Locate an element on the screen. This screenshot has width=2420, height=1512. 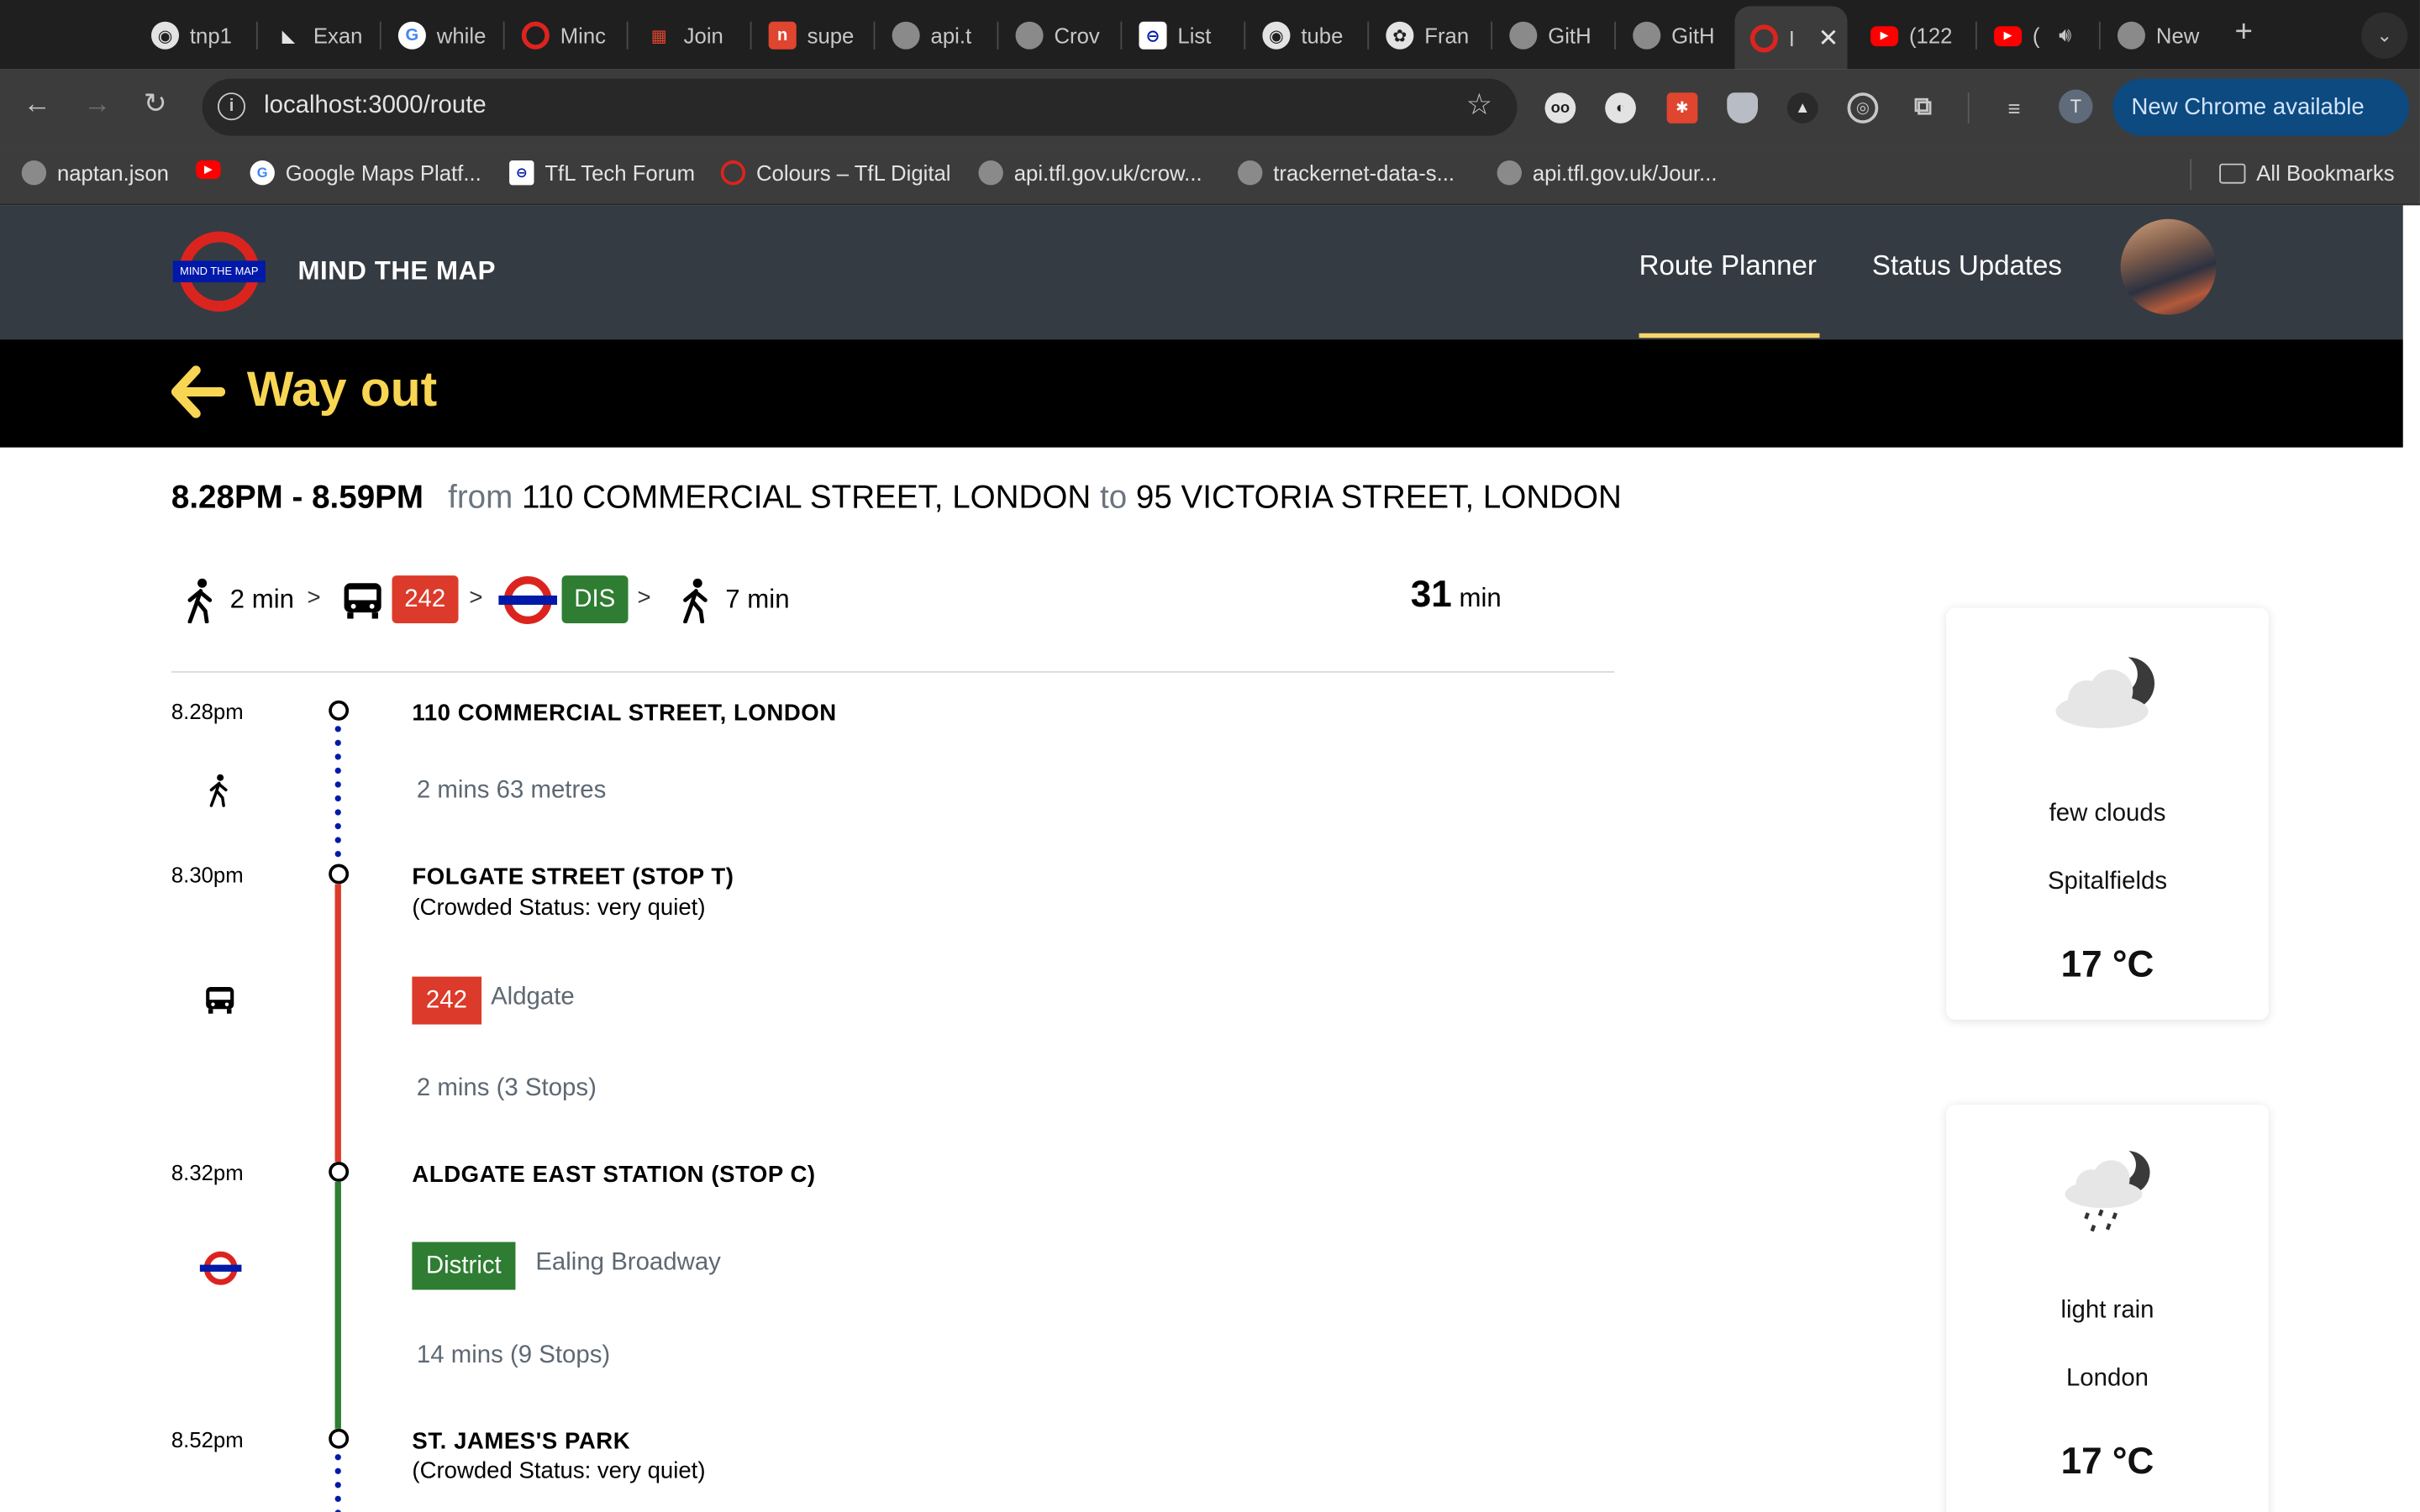
total-duration: 31 min is located at coordinates (1456, 595).